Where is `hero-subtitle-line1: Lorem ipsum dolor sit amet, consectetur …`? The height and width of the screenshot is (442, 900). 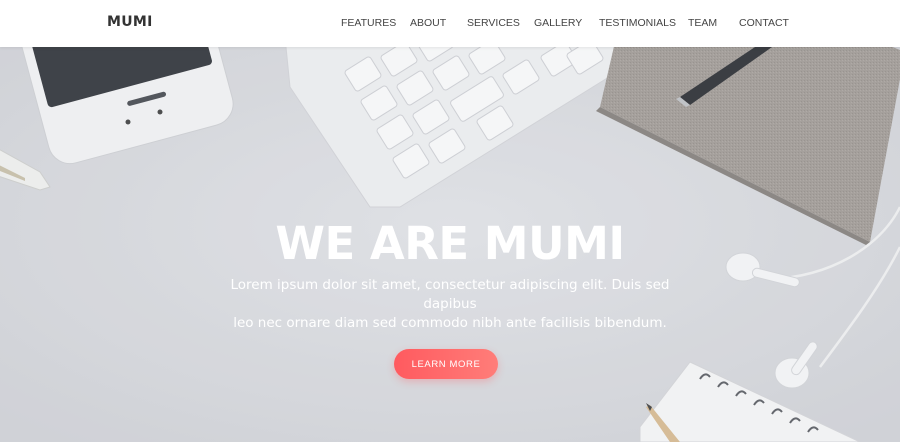
hero-subtitle-line1: Lorem ipsum dolor sit amet, consectetur … is located at coordinates (450, 294).